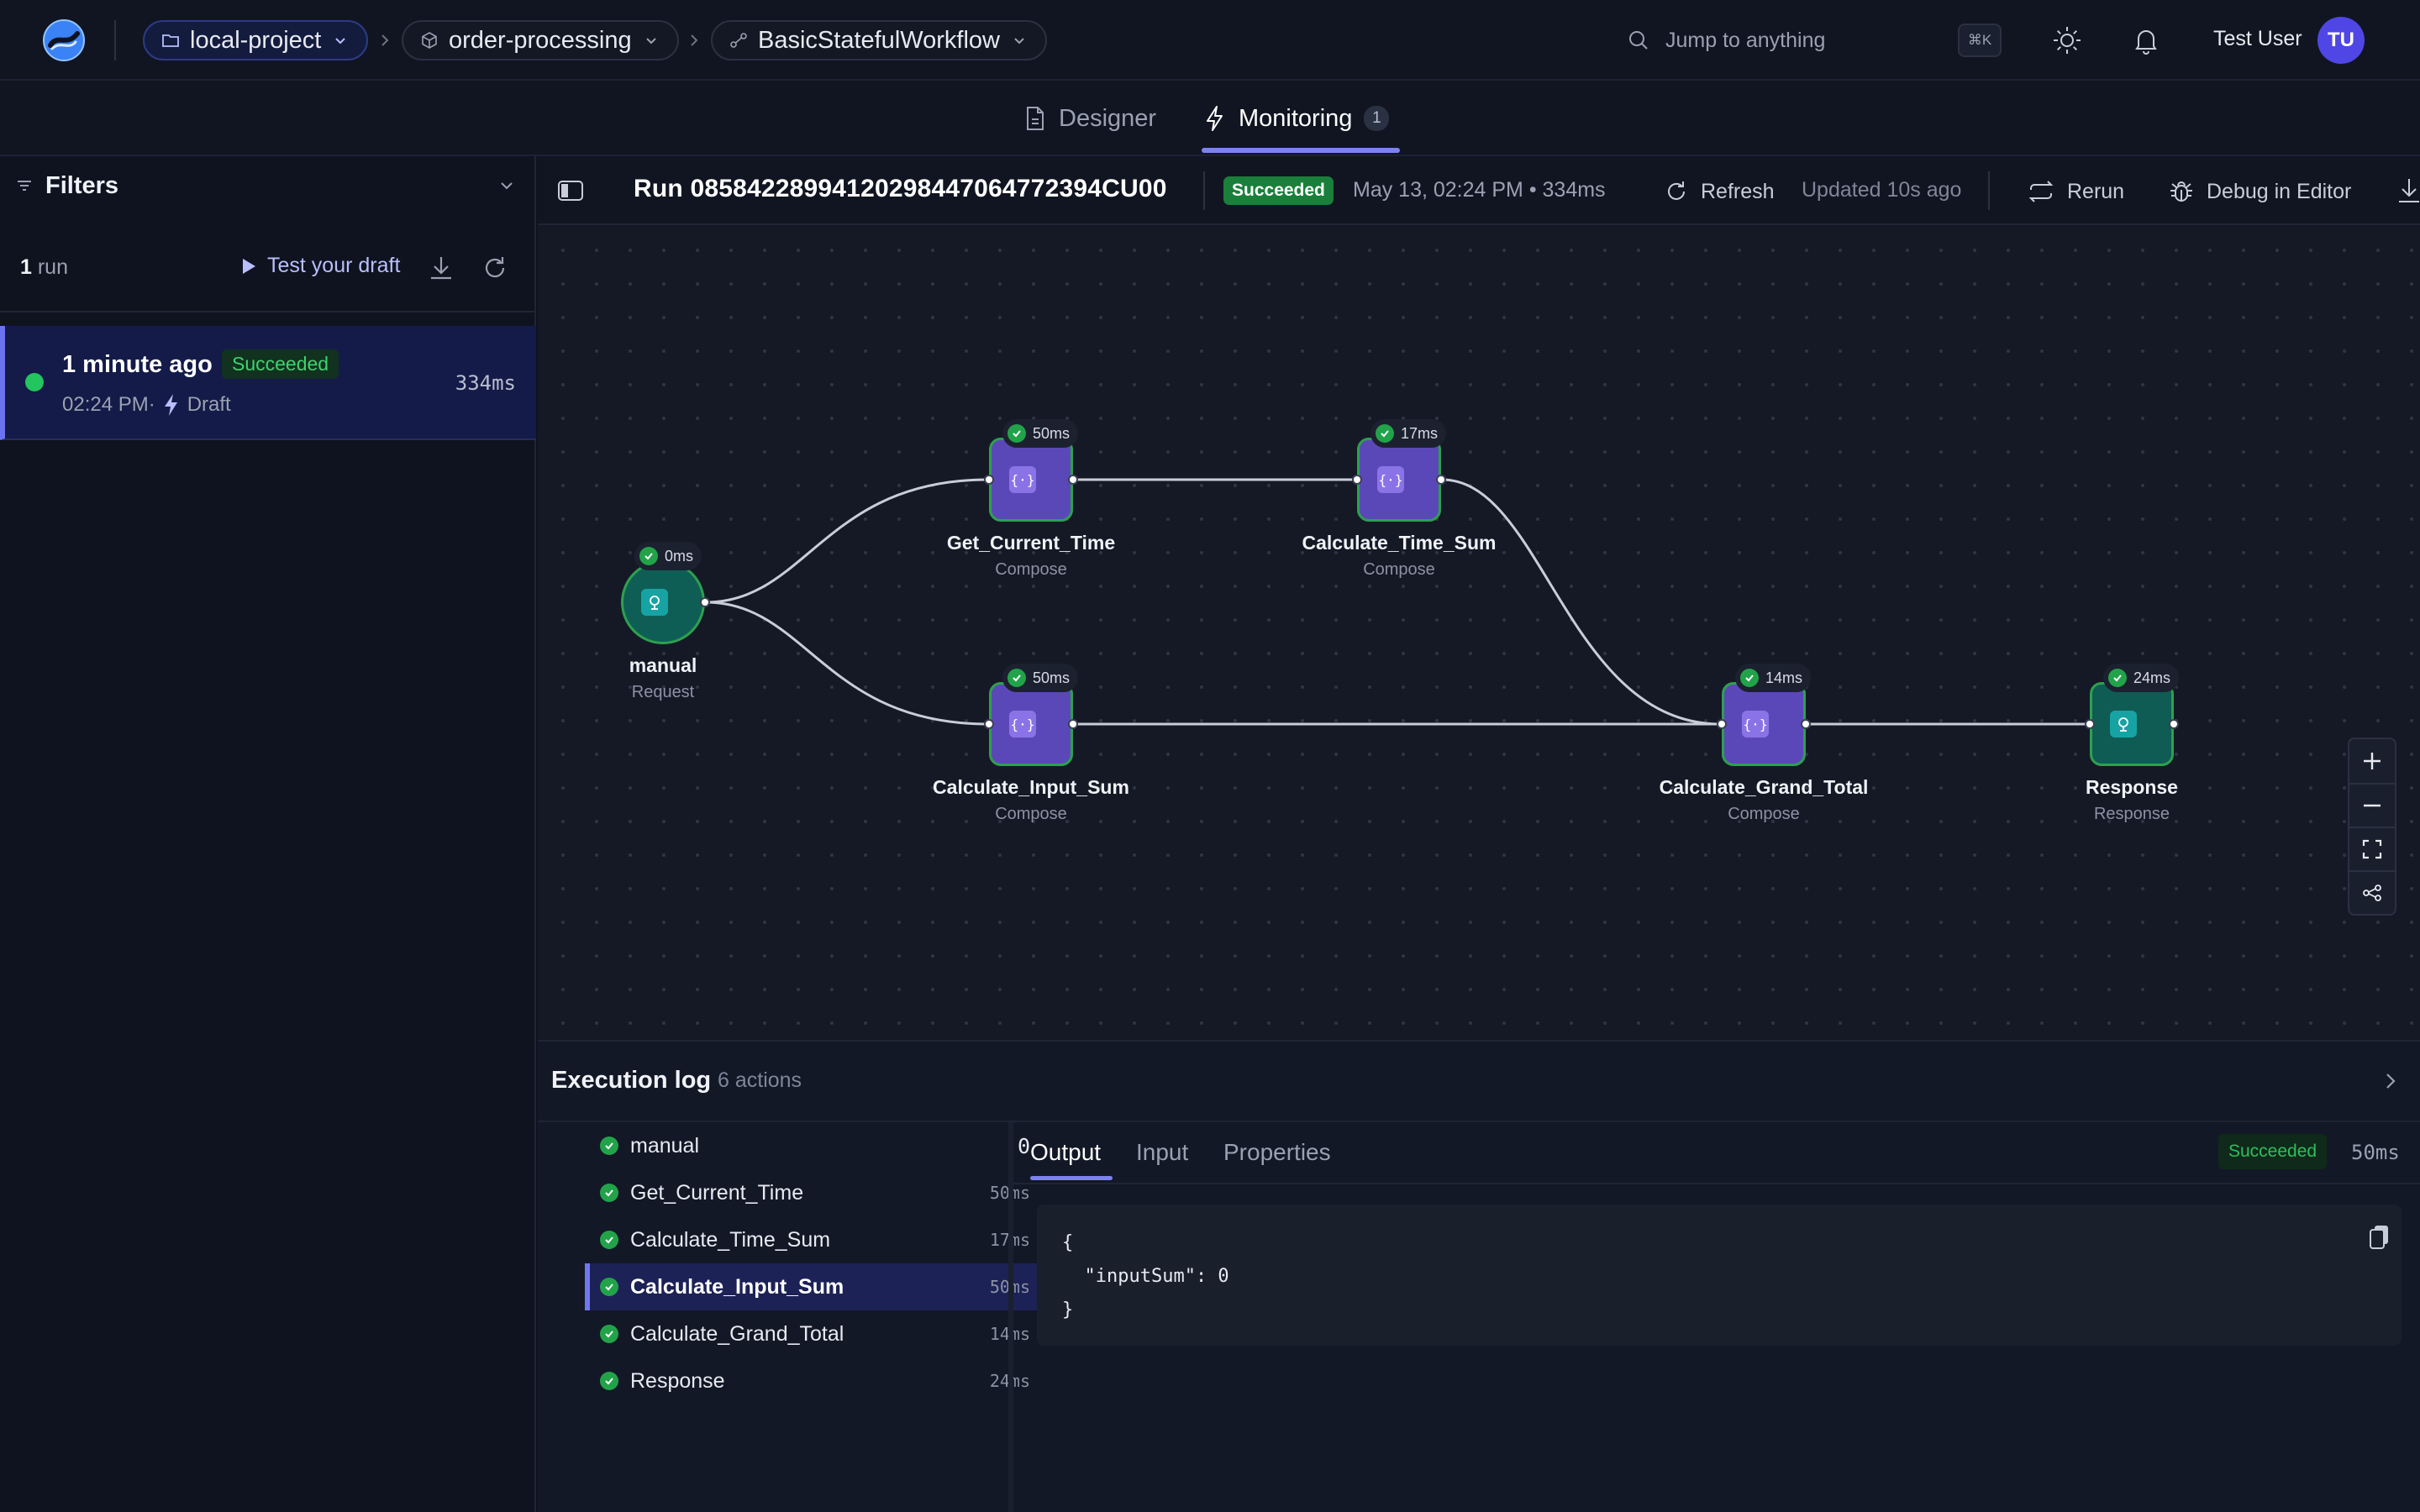 This screenshot has height=1512, width=2420. What do you see at coordinates (24, 186) in the screenshot?
I see `filter-icon` at bounding box center [24, 186].